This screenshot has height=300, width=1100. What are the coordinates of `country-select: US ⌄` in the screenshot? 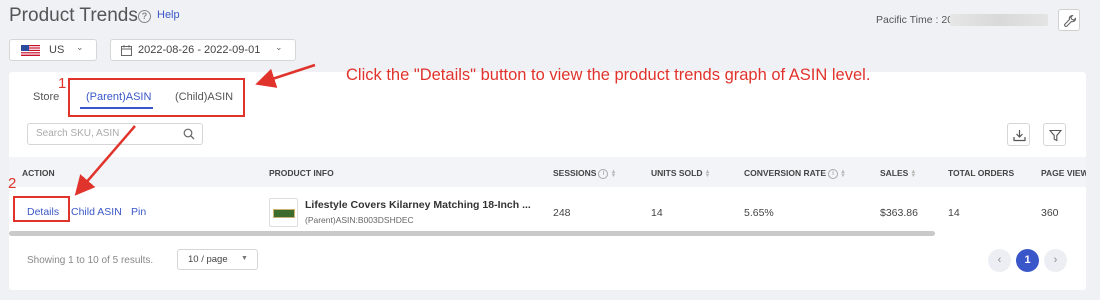 It's located at (53, 50).